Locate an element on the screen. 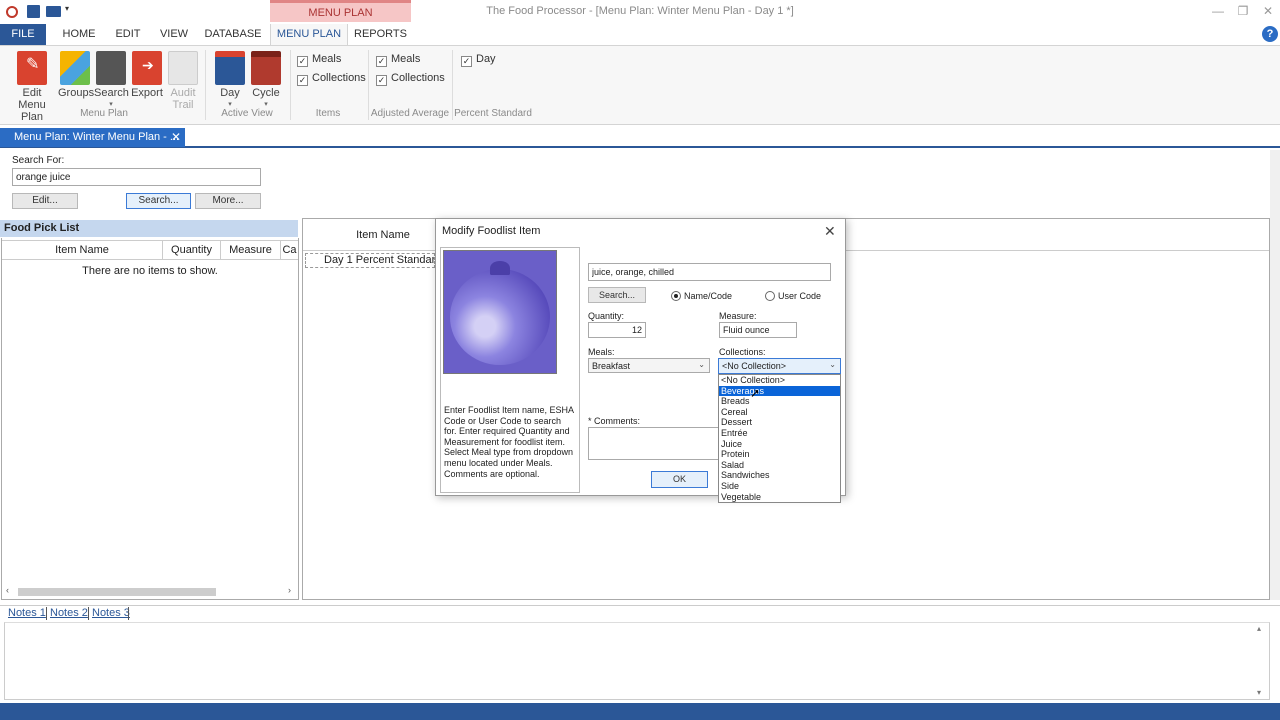 Image resolution: width=1280 pixels, height=720 pixels. tab-menu-plan: MENU PLAN is located at coordinates (309, 34).